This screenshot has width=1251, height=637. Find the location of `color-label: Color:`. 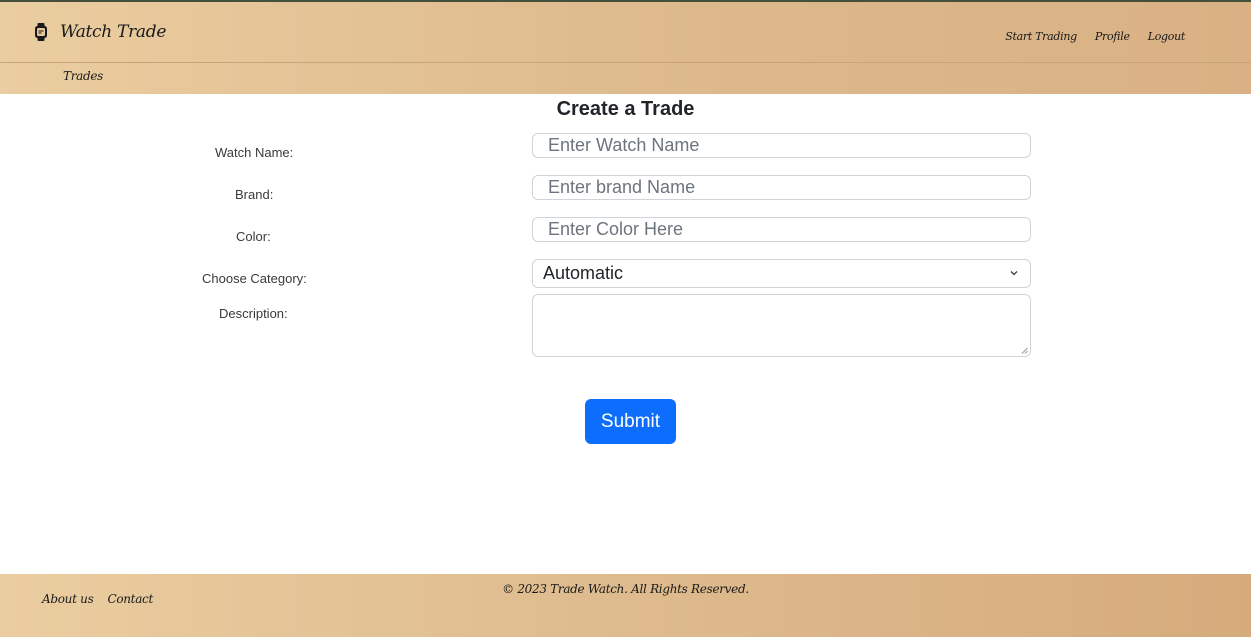

color-label: Color: is located at coordinates (253, 236).